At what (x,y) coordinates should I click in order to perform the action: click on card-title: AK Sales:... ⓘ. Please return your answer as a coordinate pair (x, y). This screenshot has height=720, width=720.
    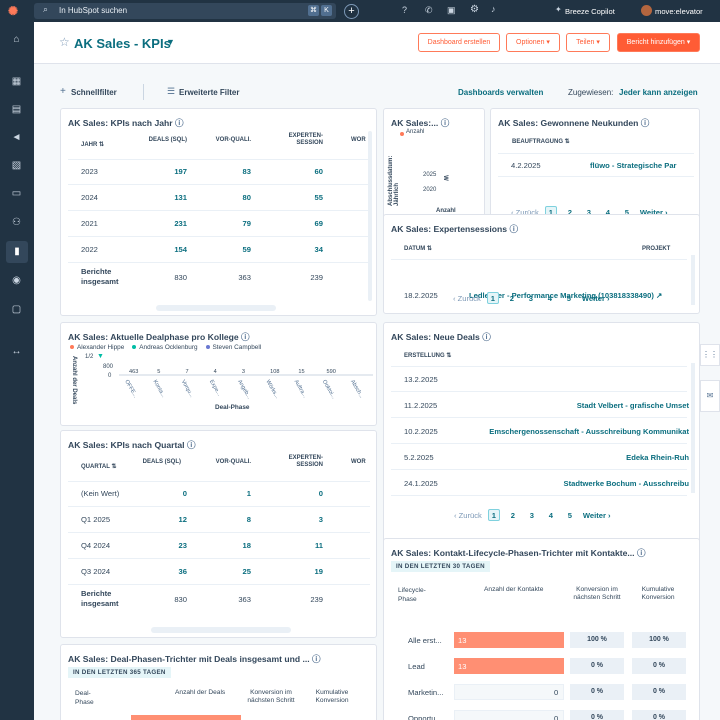
    Looking at the image, I should click on (420, 123).